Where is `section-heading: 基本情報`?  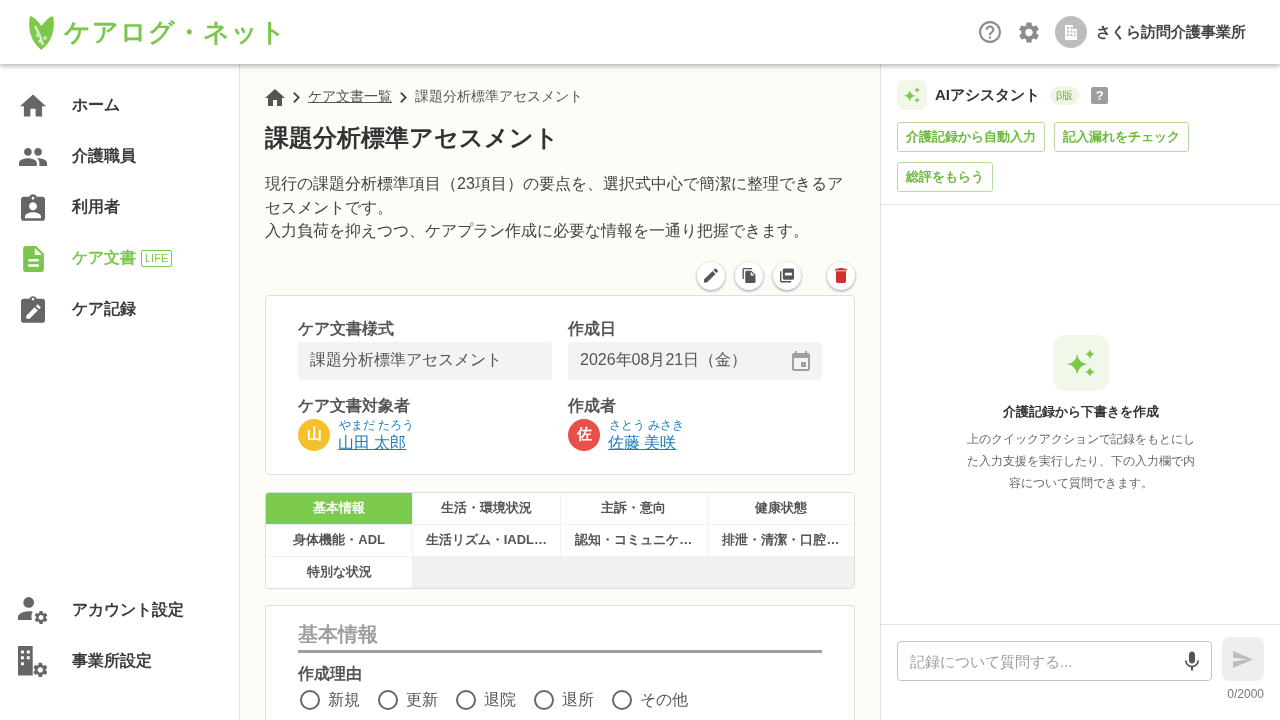
section-heading: 基本情報 is located at coordinates (560, 636).